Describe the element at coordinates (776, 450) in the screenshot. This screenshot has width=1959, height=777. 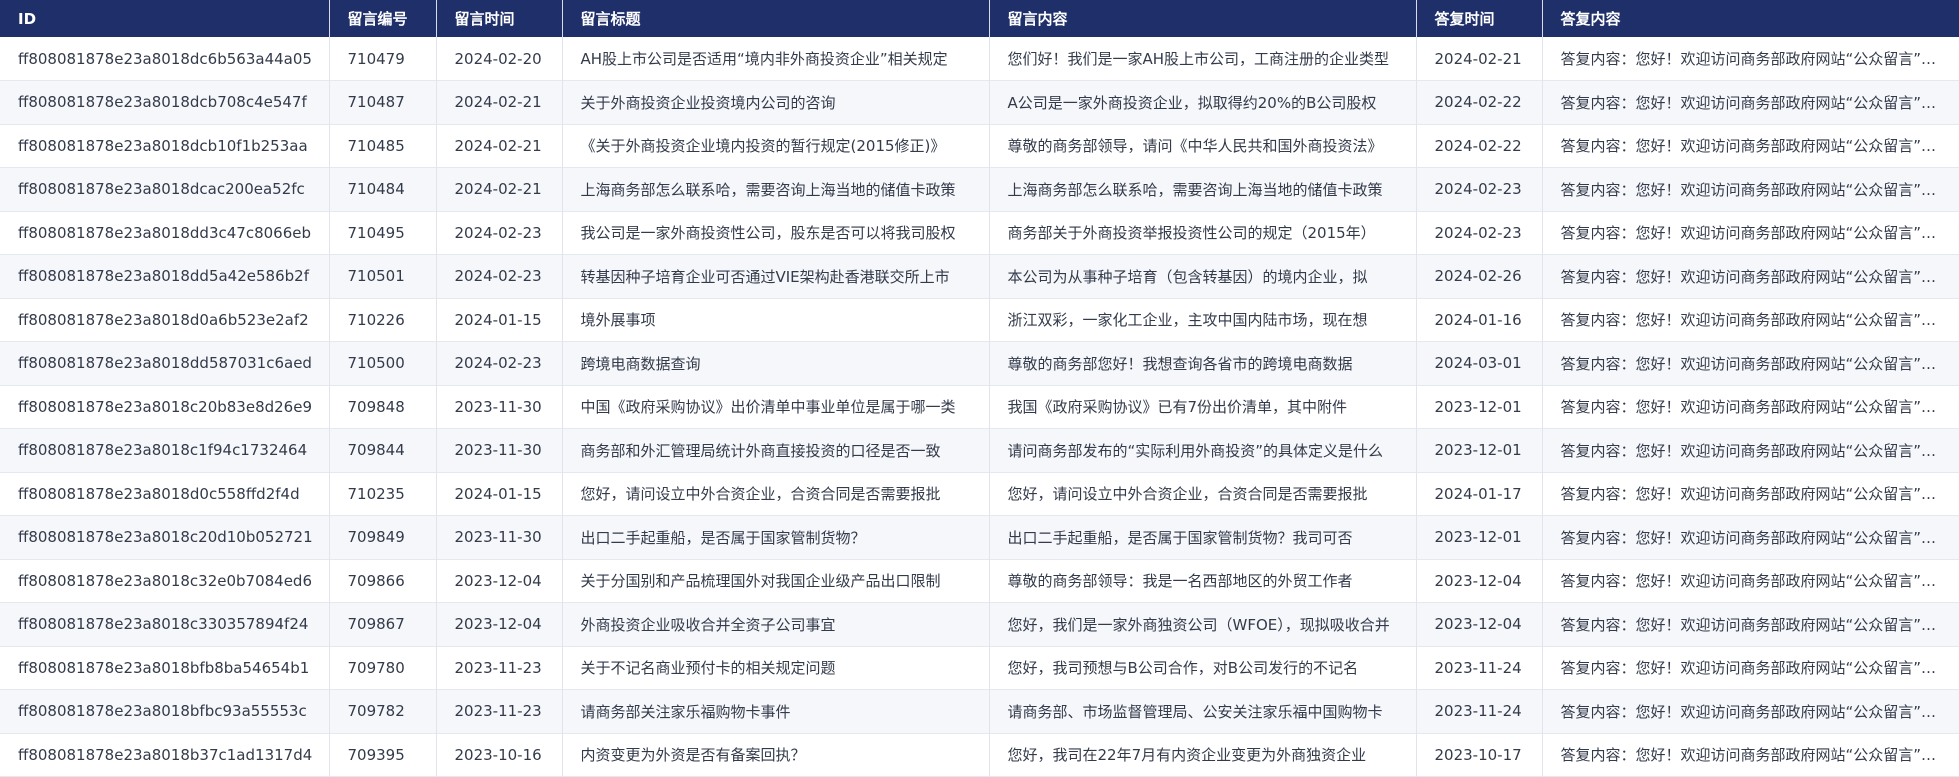
I see `cell-message-title: 商务部和外汇管理局统计外商直接投资的口径是否一致` at that location.